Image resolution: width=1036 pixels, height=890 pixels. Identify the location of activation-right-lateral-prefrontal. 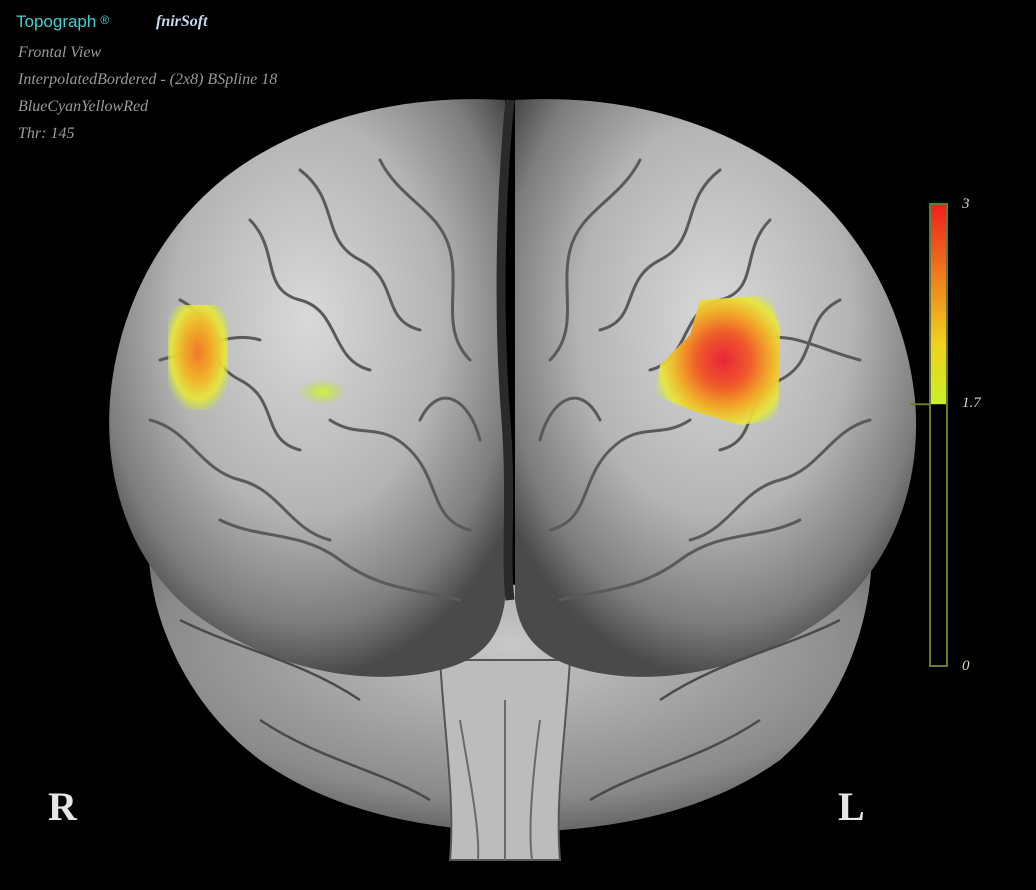
(198, 357).